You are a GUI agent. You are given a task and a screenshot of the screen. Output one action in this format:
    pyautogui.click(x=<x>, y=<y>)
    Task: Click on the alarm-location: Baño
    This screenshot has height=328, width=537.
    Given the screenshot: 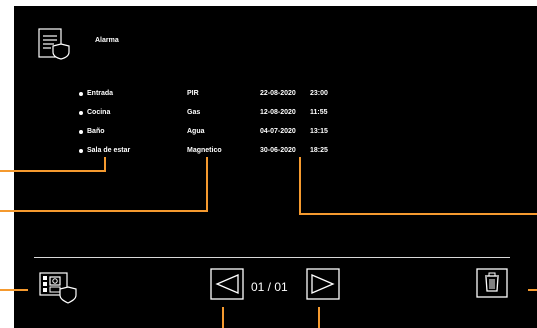 What is the action you would take?
    pyautogui.click(x=96, y=131)
    